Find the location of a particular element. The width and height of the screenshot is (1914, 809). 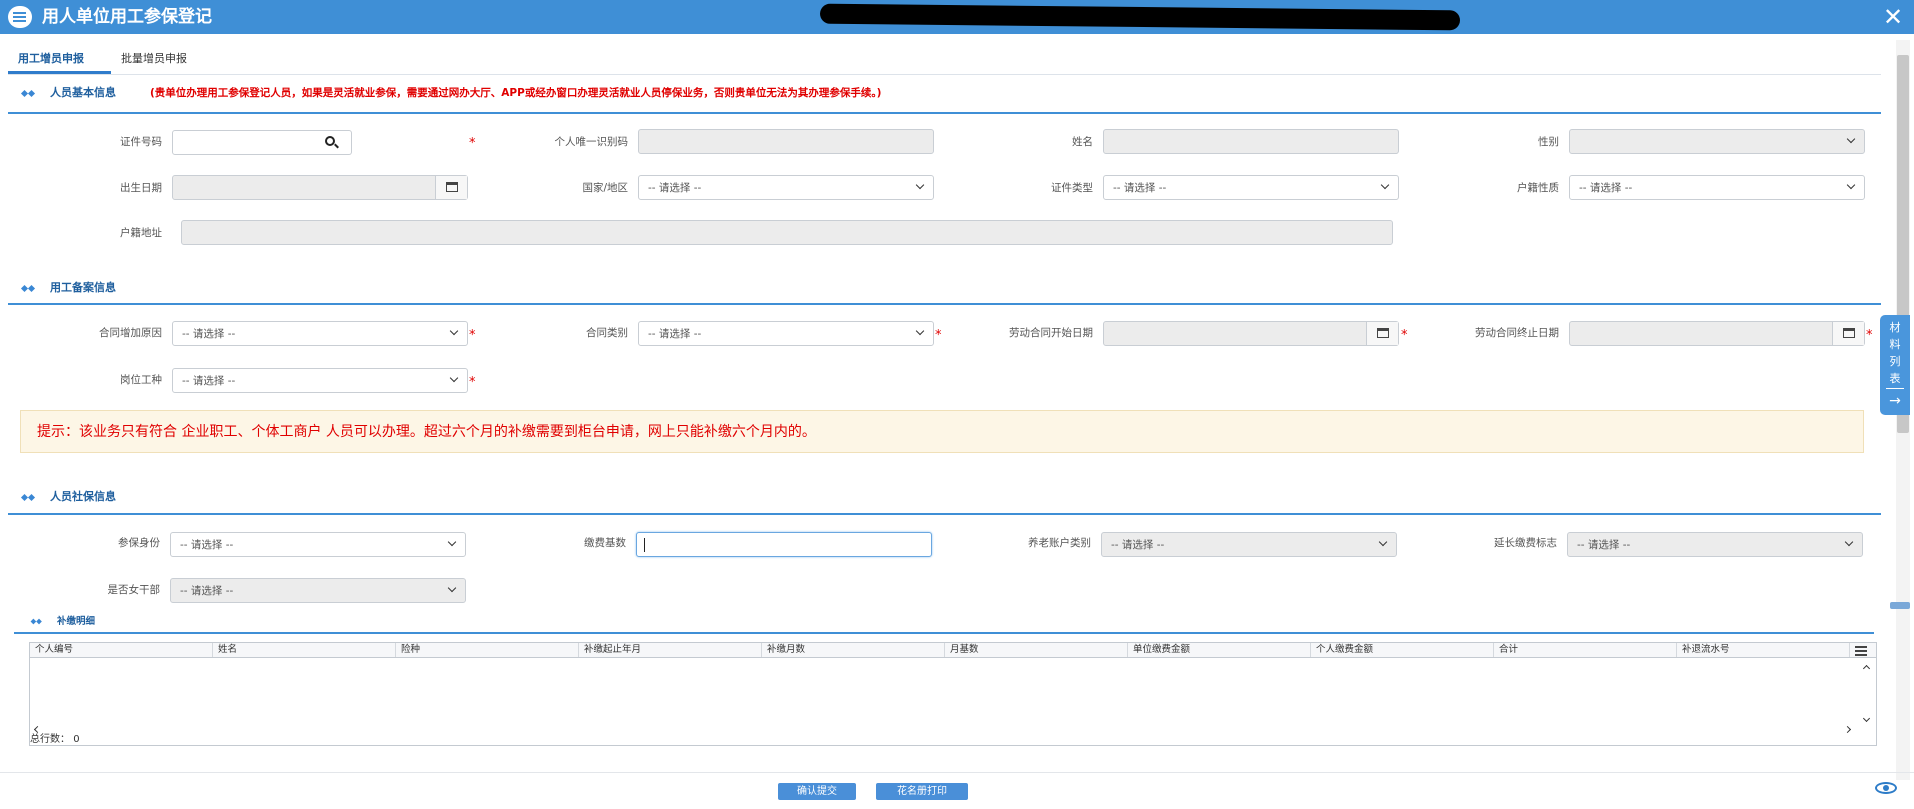

chevron-right-icon is located at coordinates (1847, 729).